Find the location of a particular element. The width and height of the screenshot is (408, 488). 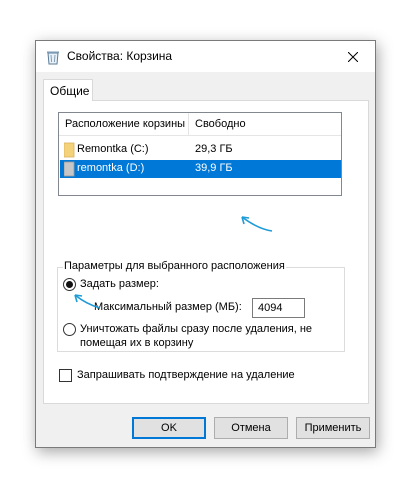

close-button is located at coordinates (353, 56).